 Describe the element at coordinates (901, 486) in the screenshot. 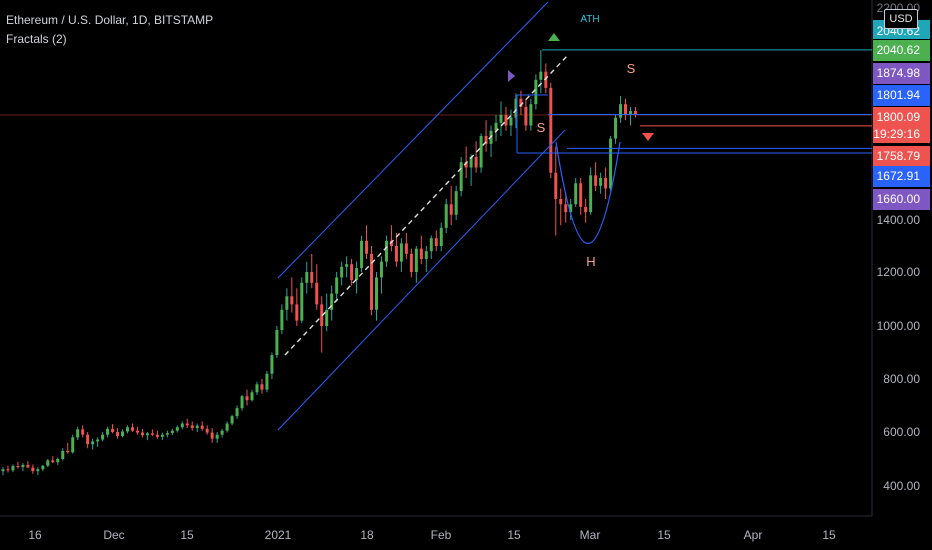

I see `y-tick-label: 400.00` at that location.